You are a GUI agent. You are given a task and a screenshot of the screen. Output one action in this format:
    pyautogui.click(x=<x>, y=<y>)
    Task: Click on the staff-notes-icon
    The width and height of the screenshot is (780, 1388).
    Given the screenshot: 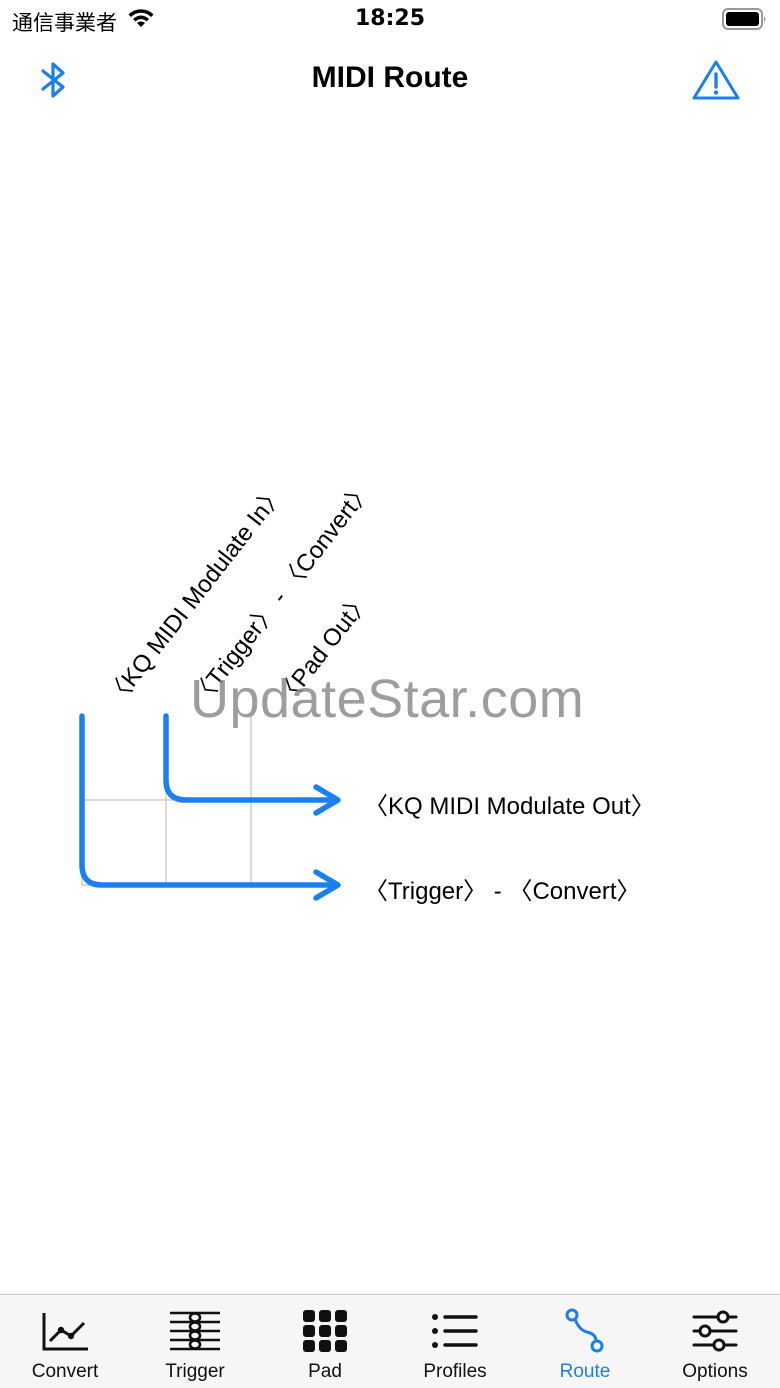 What is the action you would take?
    pyautogui.click(x=195, y=1331)
    